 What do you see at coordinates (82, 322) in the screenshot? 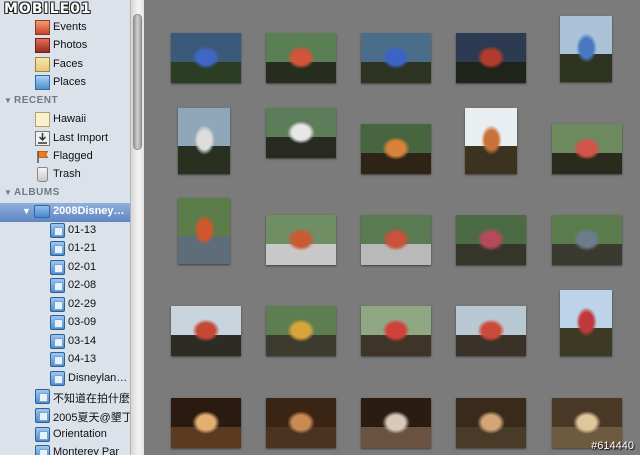
I see `album-label: 03-09` at bounding box center [82, 322].